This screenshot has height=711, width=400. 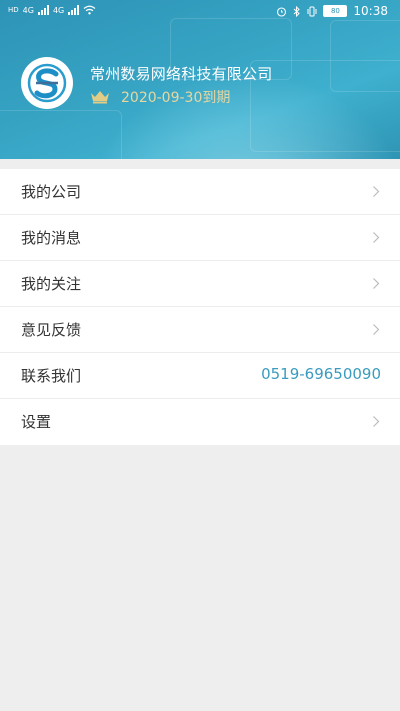 What do you see at coordinates (200, 192) in the screenshot?
I see `menu-item-my-company: 我的公司` at bounding box center [200, 192].